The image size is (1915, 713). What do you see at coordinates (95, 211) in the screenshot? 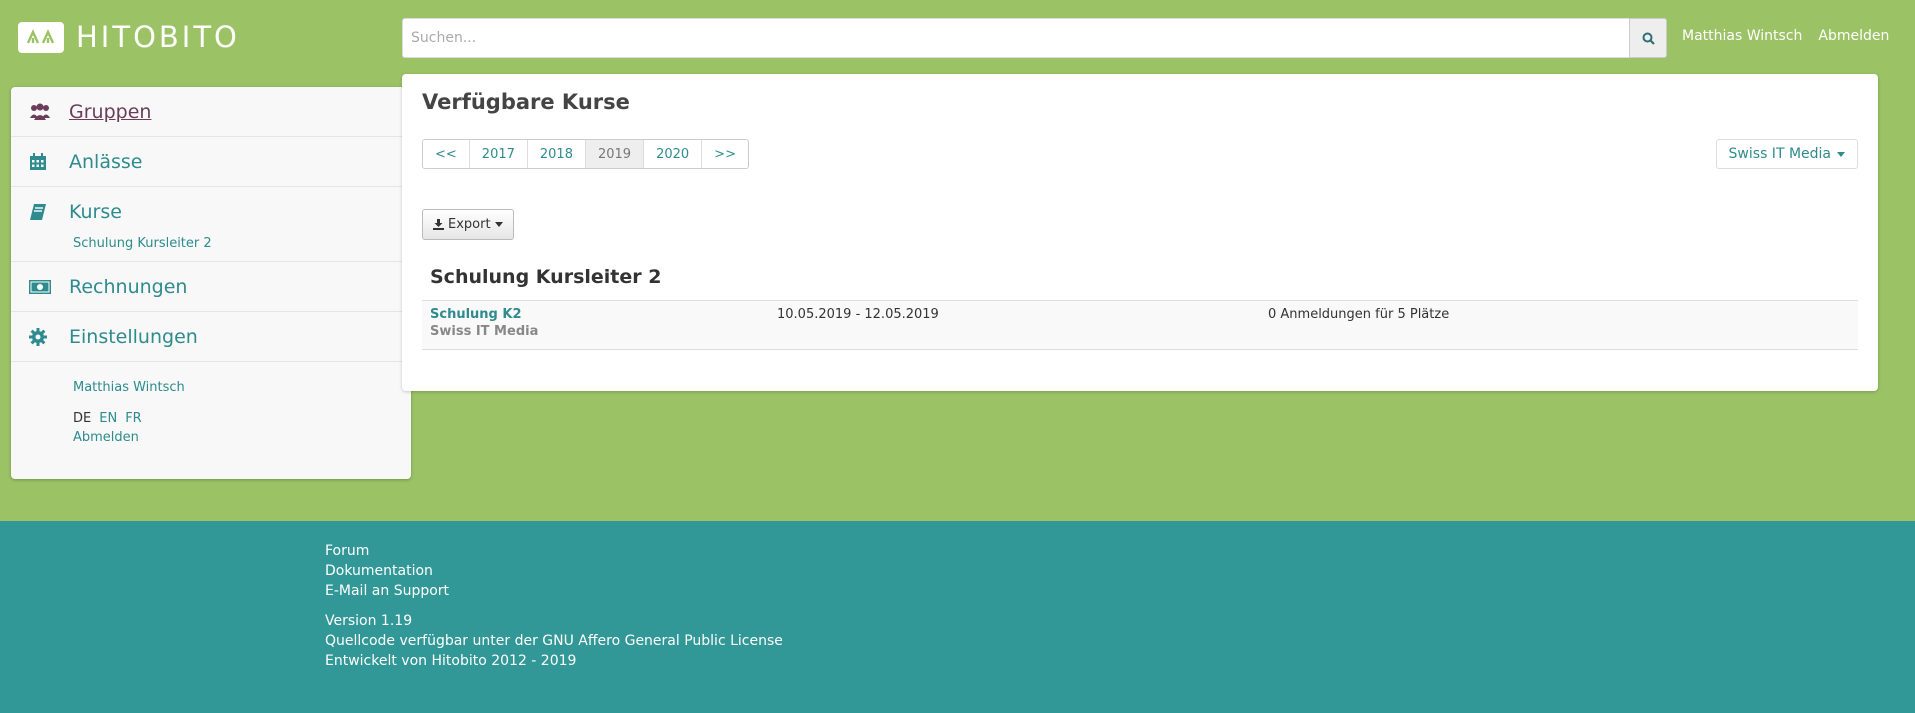
I see `sidebar-item-label: Kurse` at bounding box center [95, 211].